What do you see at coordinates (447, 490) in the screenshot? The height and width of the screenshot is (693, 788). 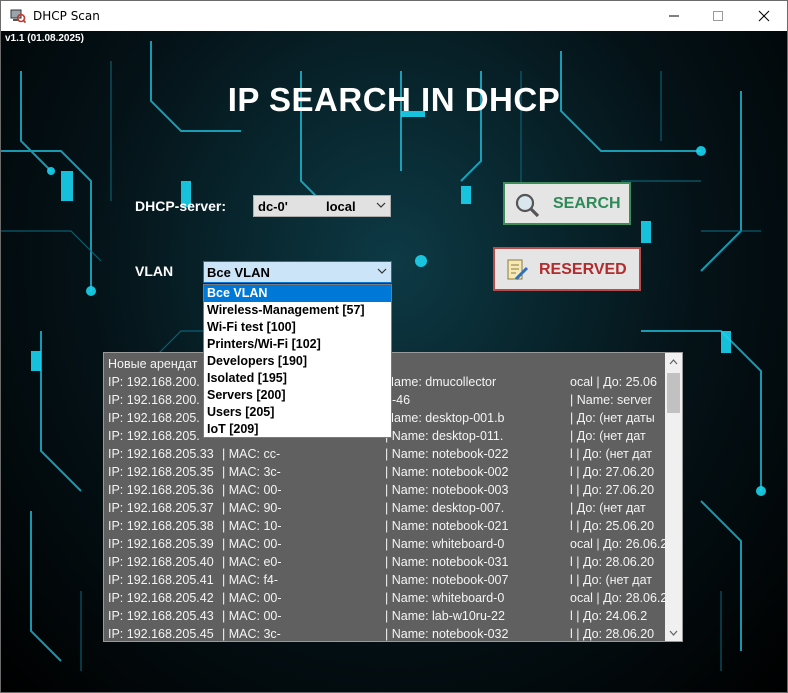 I see `lease-name: | Name: notebook-003` at bounding box center [447, 490].